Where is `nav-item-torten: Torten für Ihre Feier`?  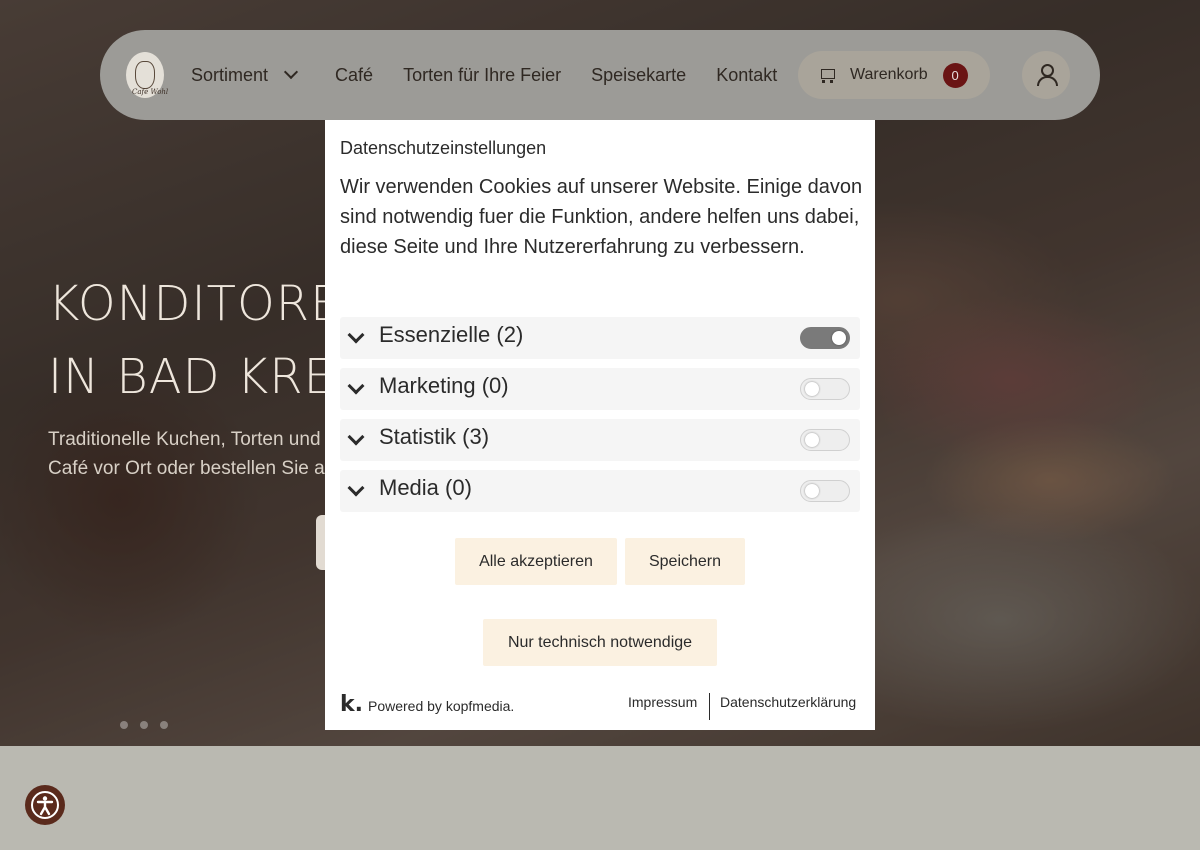 nav-item-torten: Torten für Ihre Feier is located at coordinates (482, 75).